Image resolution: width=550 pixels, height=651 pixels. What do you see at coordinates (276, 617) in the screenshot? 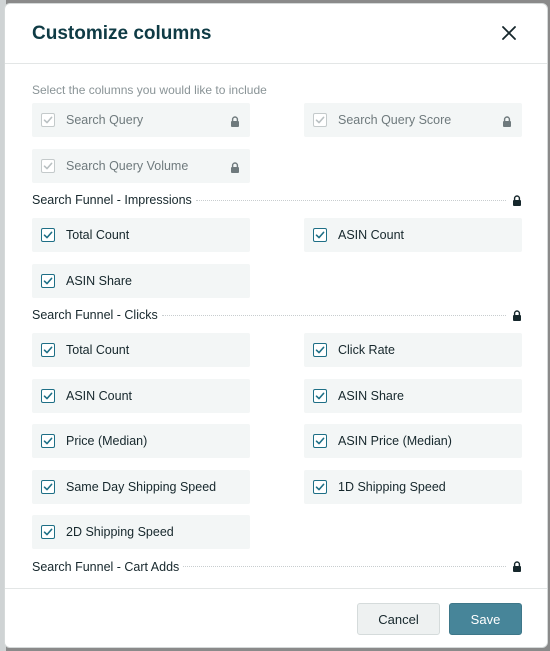
I see `dialog-footer: Cancel Save` at bounding box center [276, 617].